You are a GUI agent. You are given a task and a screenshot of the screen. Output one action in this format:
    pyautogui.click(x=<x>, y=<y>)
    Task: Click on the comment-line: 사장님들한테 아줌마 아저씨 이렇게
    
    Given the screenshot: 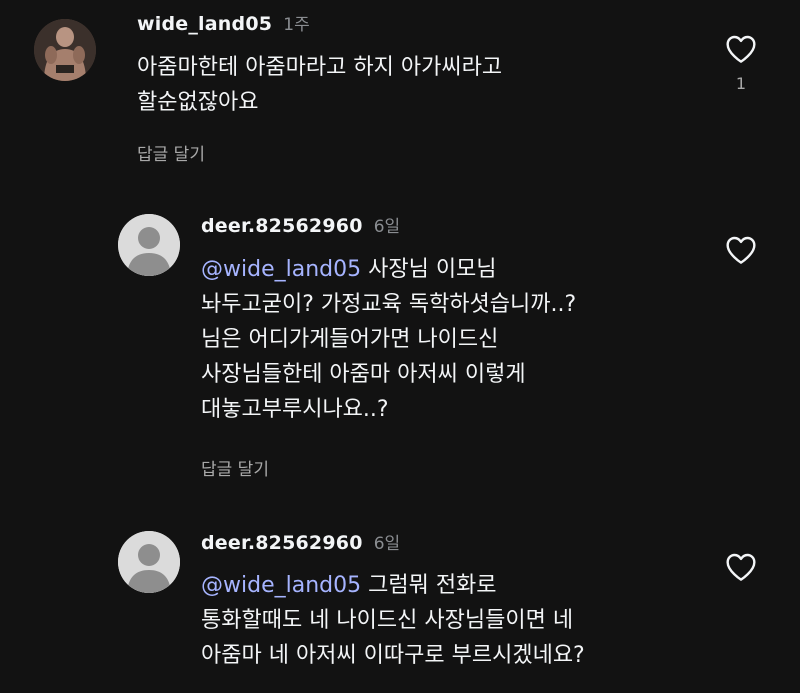 What is the action you would take?
    pyautogui.click(x=363, y=374)
    